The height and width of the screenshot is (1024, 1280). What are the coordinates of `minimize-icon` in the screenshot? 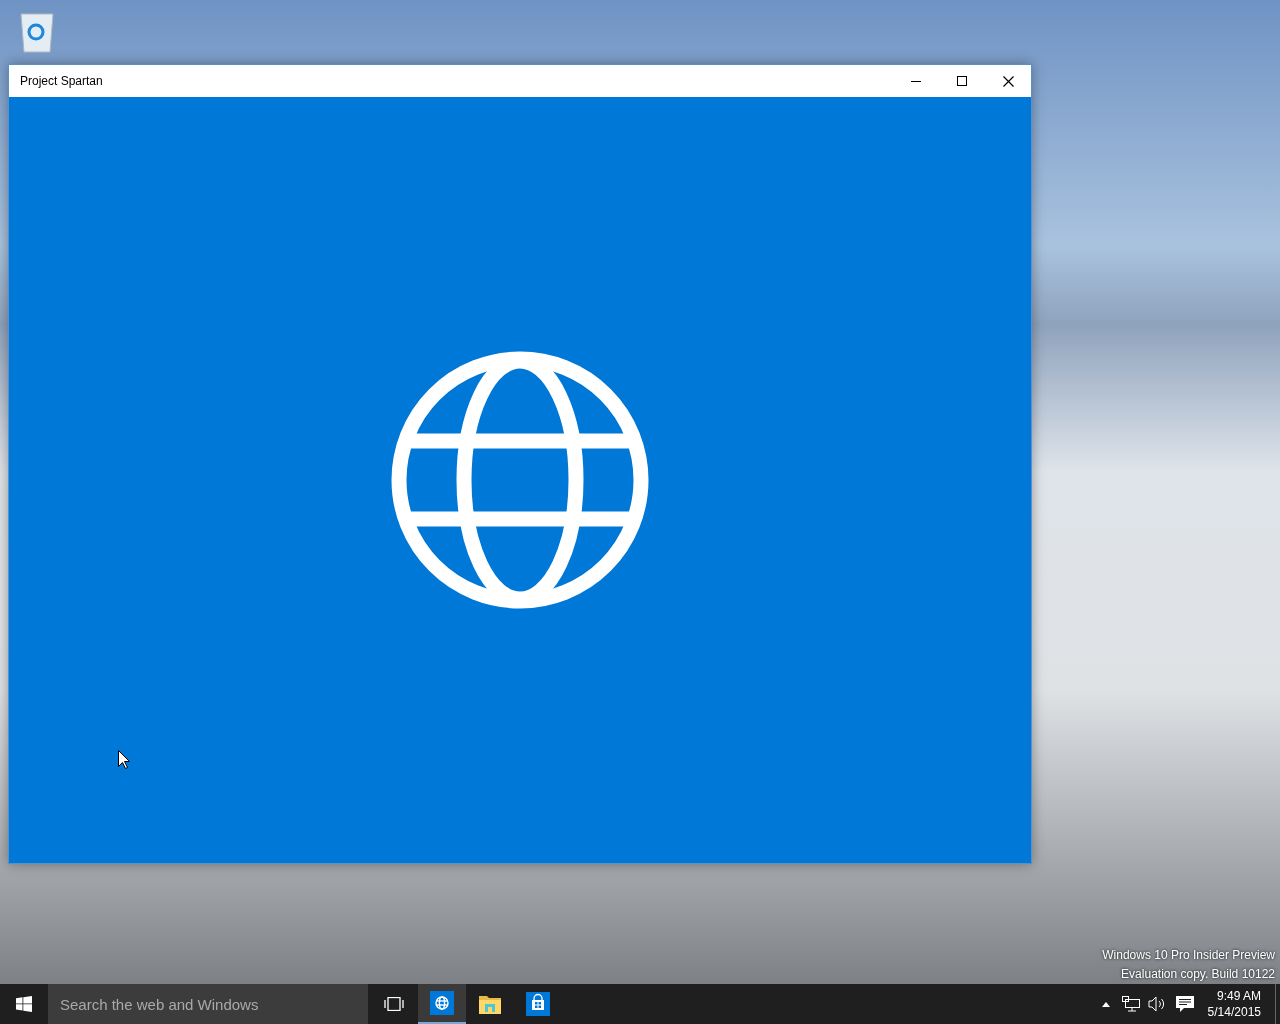 It's located at (916, 81).